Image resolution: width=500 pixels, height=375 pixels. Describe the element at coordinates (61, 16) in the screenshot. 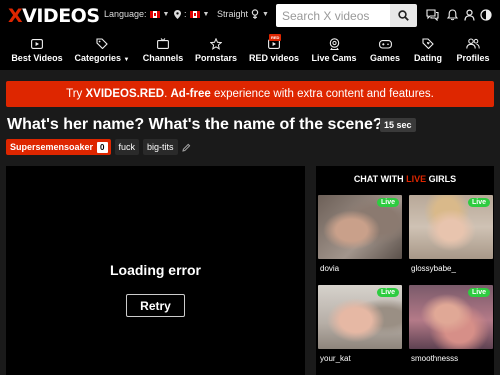

I see `logo-text: VIDEOS` at that location.